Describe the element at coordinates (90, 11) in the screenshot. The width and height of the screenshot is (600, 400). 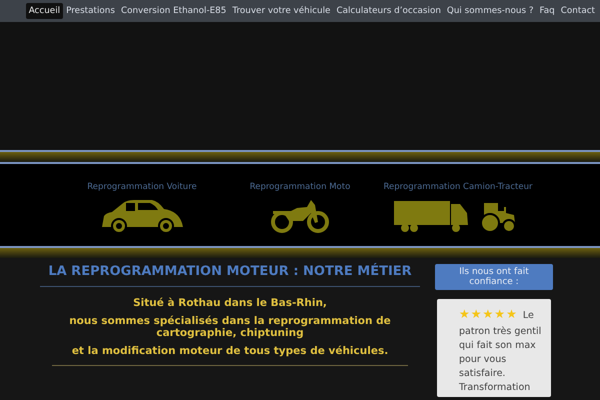
I see `nav-link: Prestations` at that location.